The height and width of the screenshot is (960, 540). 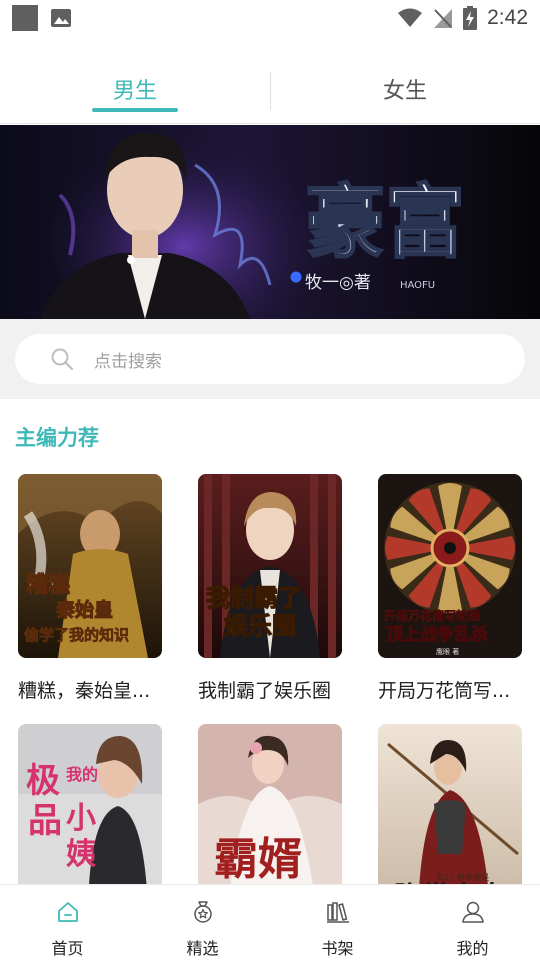 I want to click on gender-tabs: 男生 女生, so click(x=270, y=97).